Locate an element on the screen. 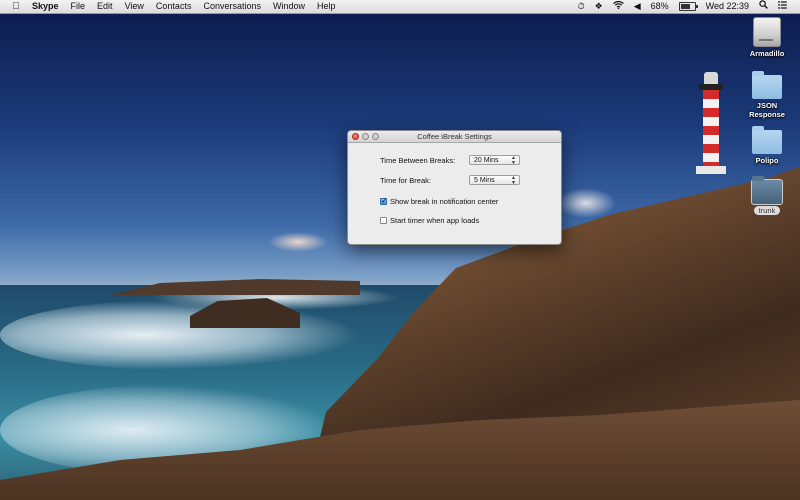 Image resolution: width=800 pixels, height=500 pixels. battery-percent: 68% is located at coordinates (659, 6).